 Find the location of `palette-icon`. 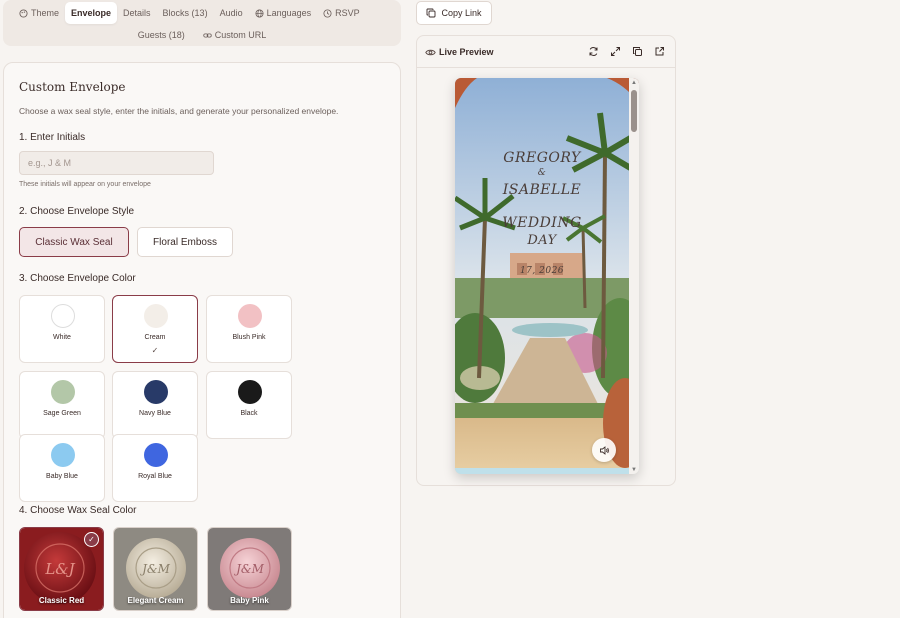

palette-icon is located at coordinates (23, 13).